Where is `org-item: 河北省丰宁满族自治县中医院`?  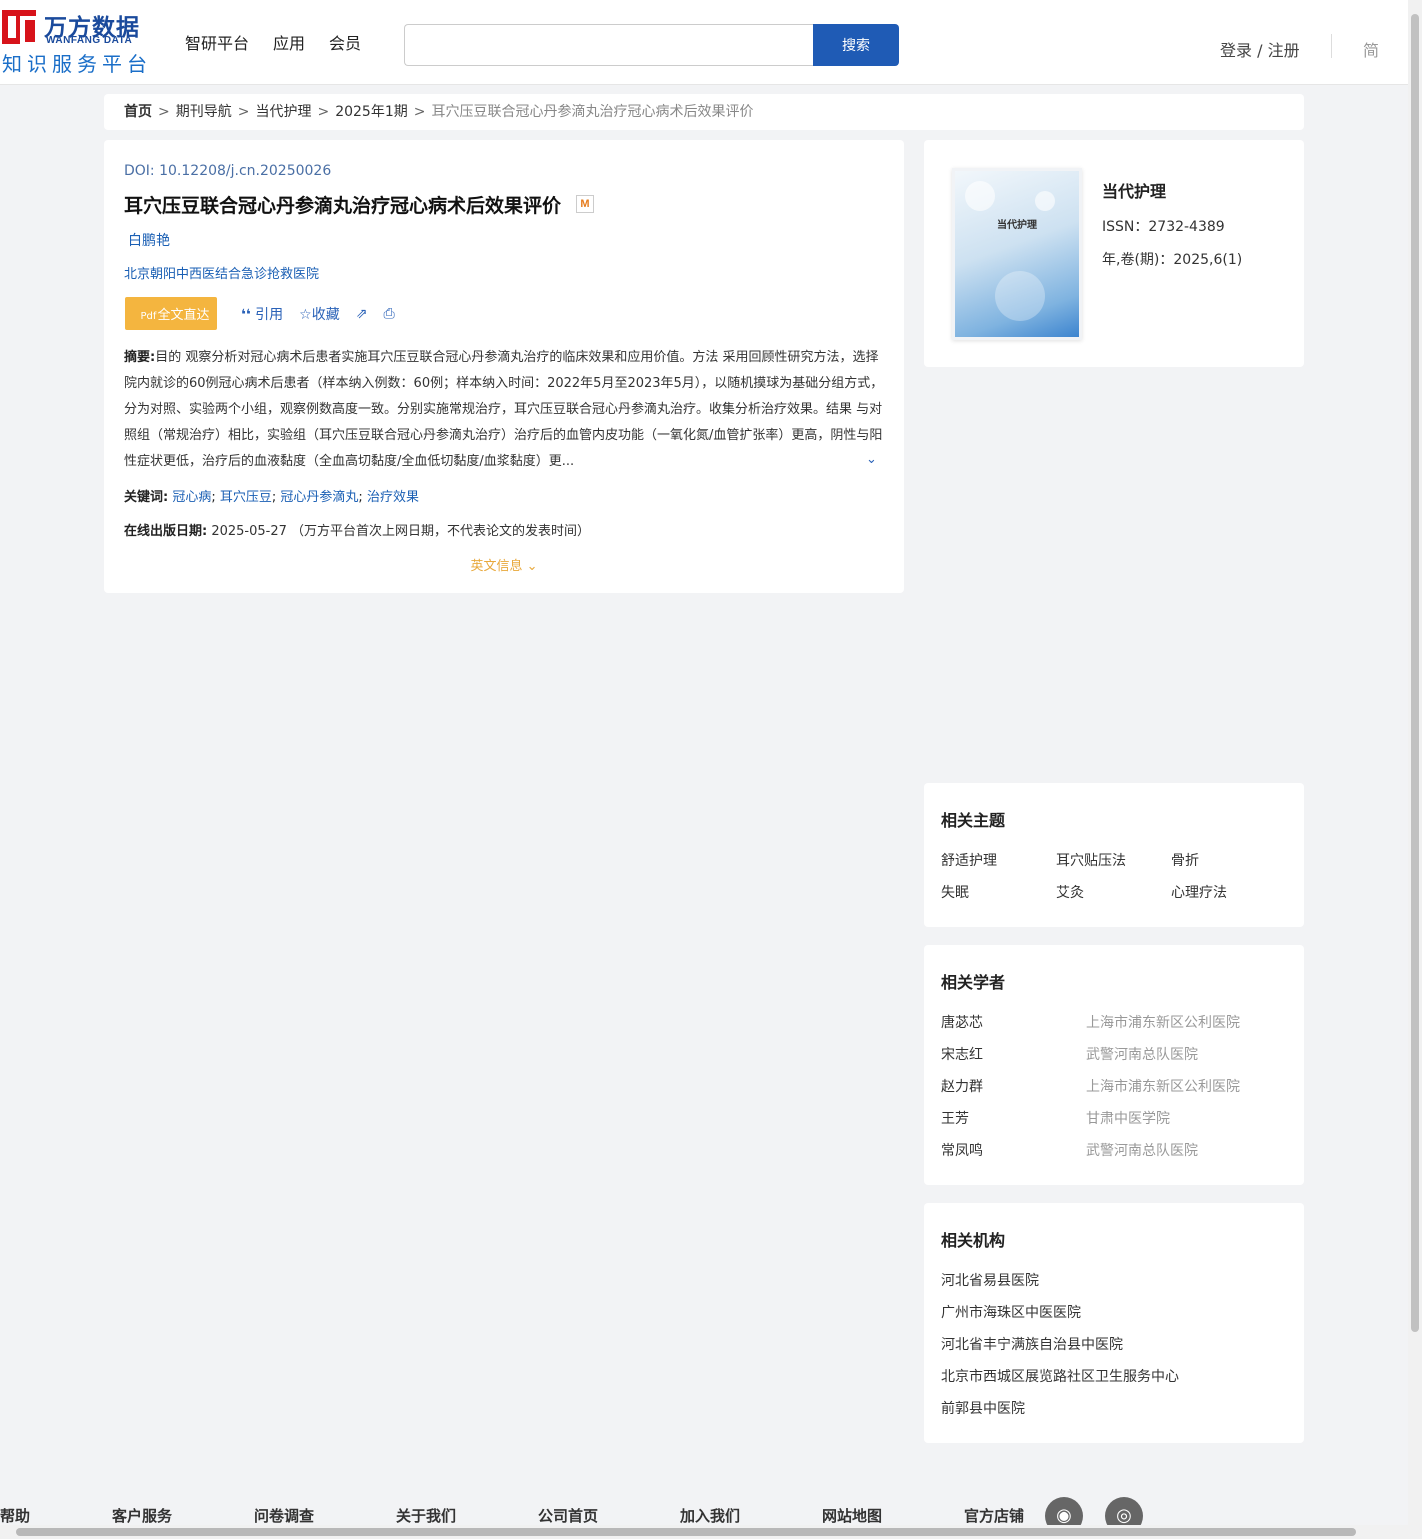
org-item: 河北省丰宁满族自治县中医院 is located at coordinates (1032, 1344).